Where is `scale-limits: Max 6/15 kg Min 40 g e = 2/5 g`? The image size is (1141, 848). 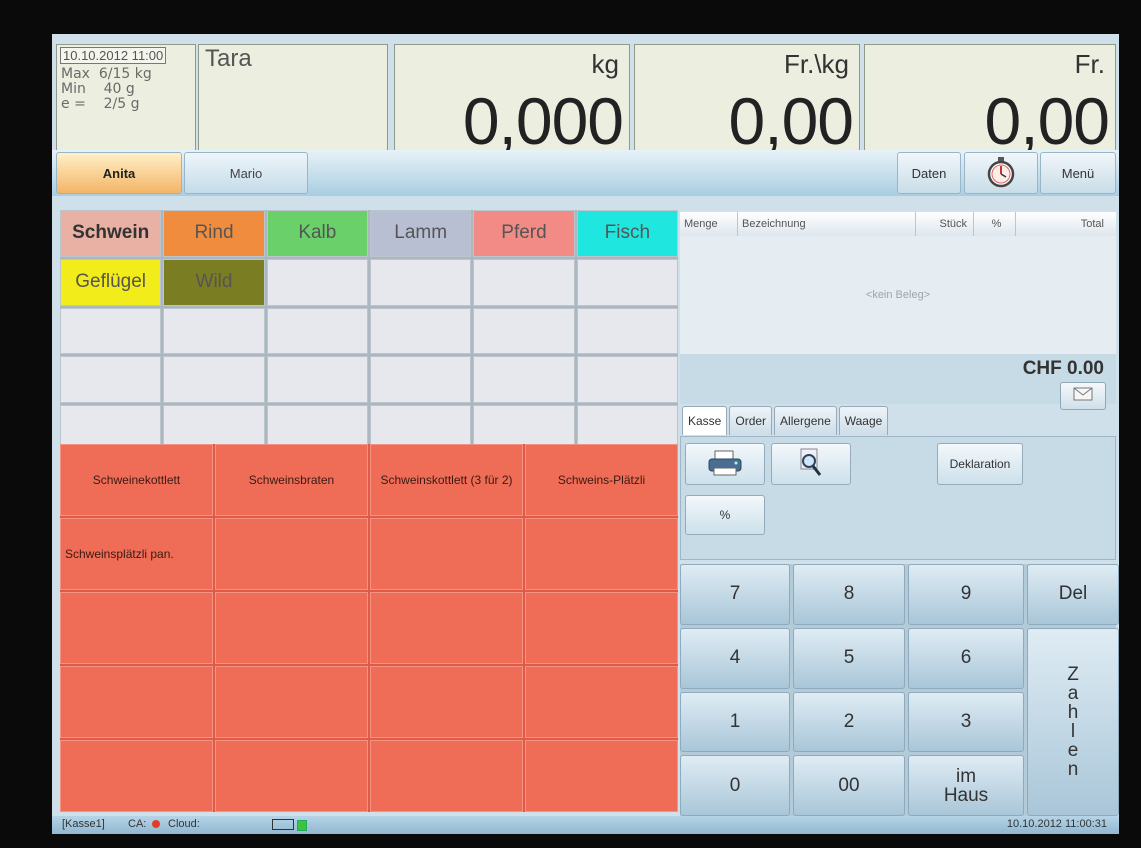 scale-limits: Max 6/15 kg Min 40 g e = 2/5 g is located at coordinates (106, 89).